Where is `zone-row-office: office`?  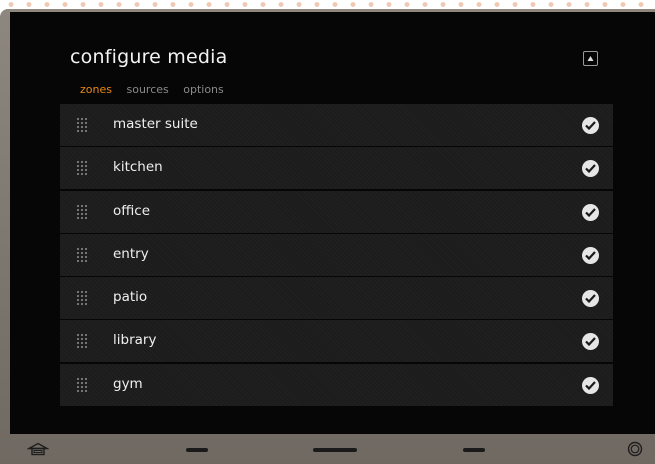
zone-row-office: office is located at coordinates (336, 211).